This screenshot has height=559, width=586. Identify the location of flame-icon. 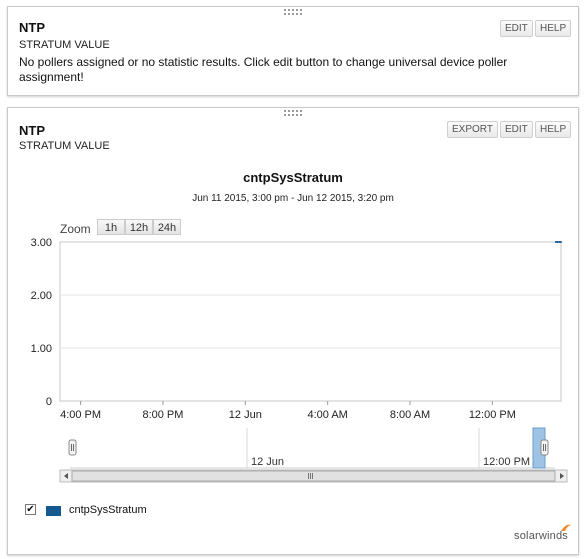
(566, 527).